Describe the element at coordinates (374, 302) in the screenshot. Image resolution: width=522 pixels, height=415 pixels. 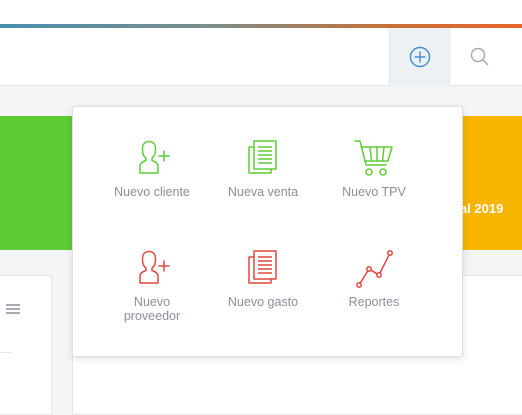
I see `reports-label: Reportes` at that location.